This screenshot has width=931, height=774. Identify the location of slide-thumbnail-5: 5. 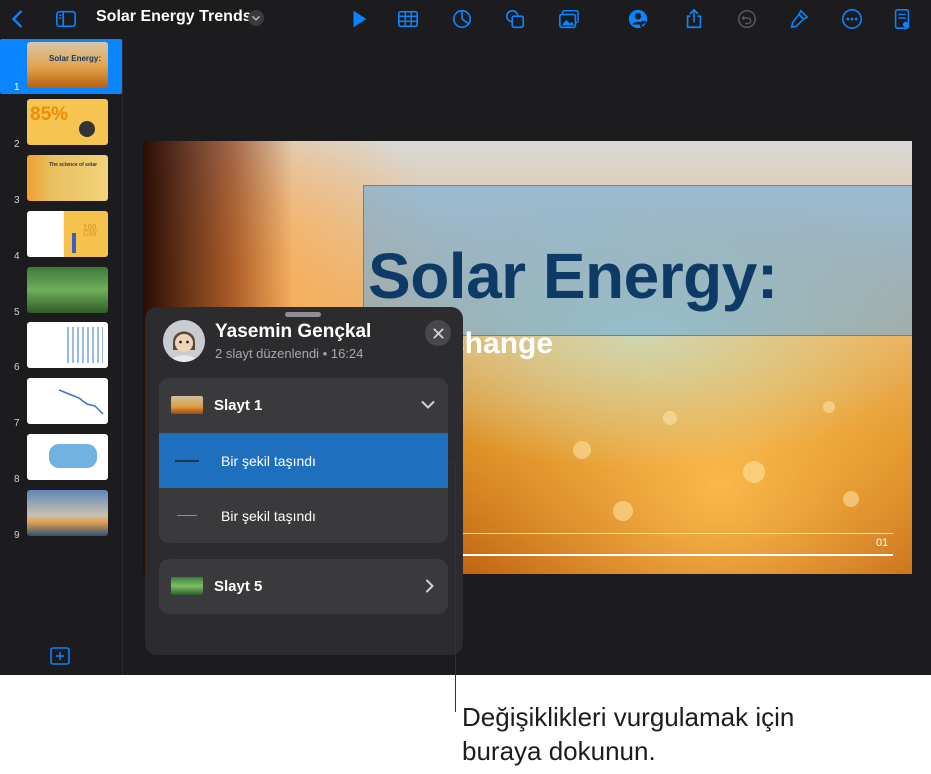
(61, 293).